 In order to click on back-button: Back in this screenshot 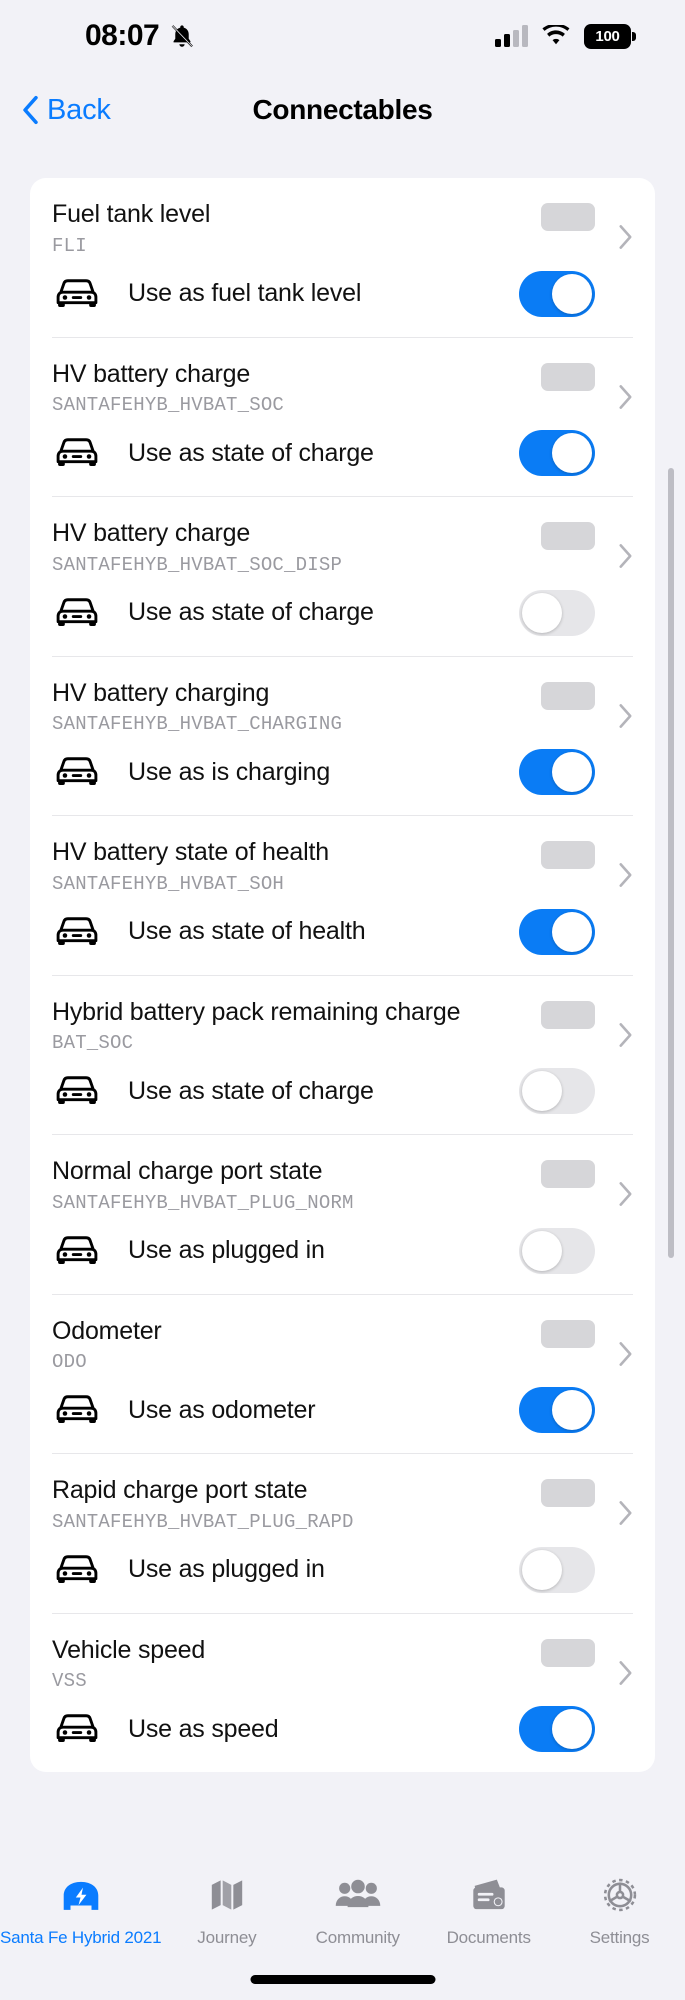, I will do `click(66, 110)`.